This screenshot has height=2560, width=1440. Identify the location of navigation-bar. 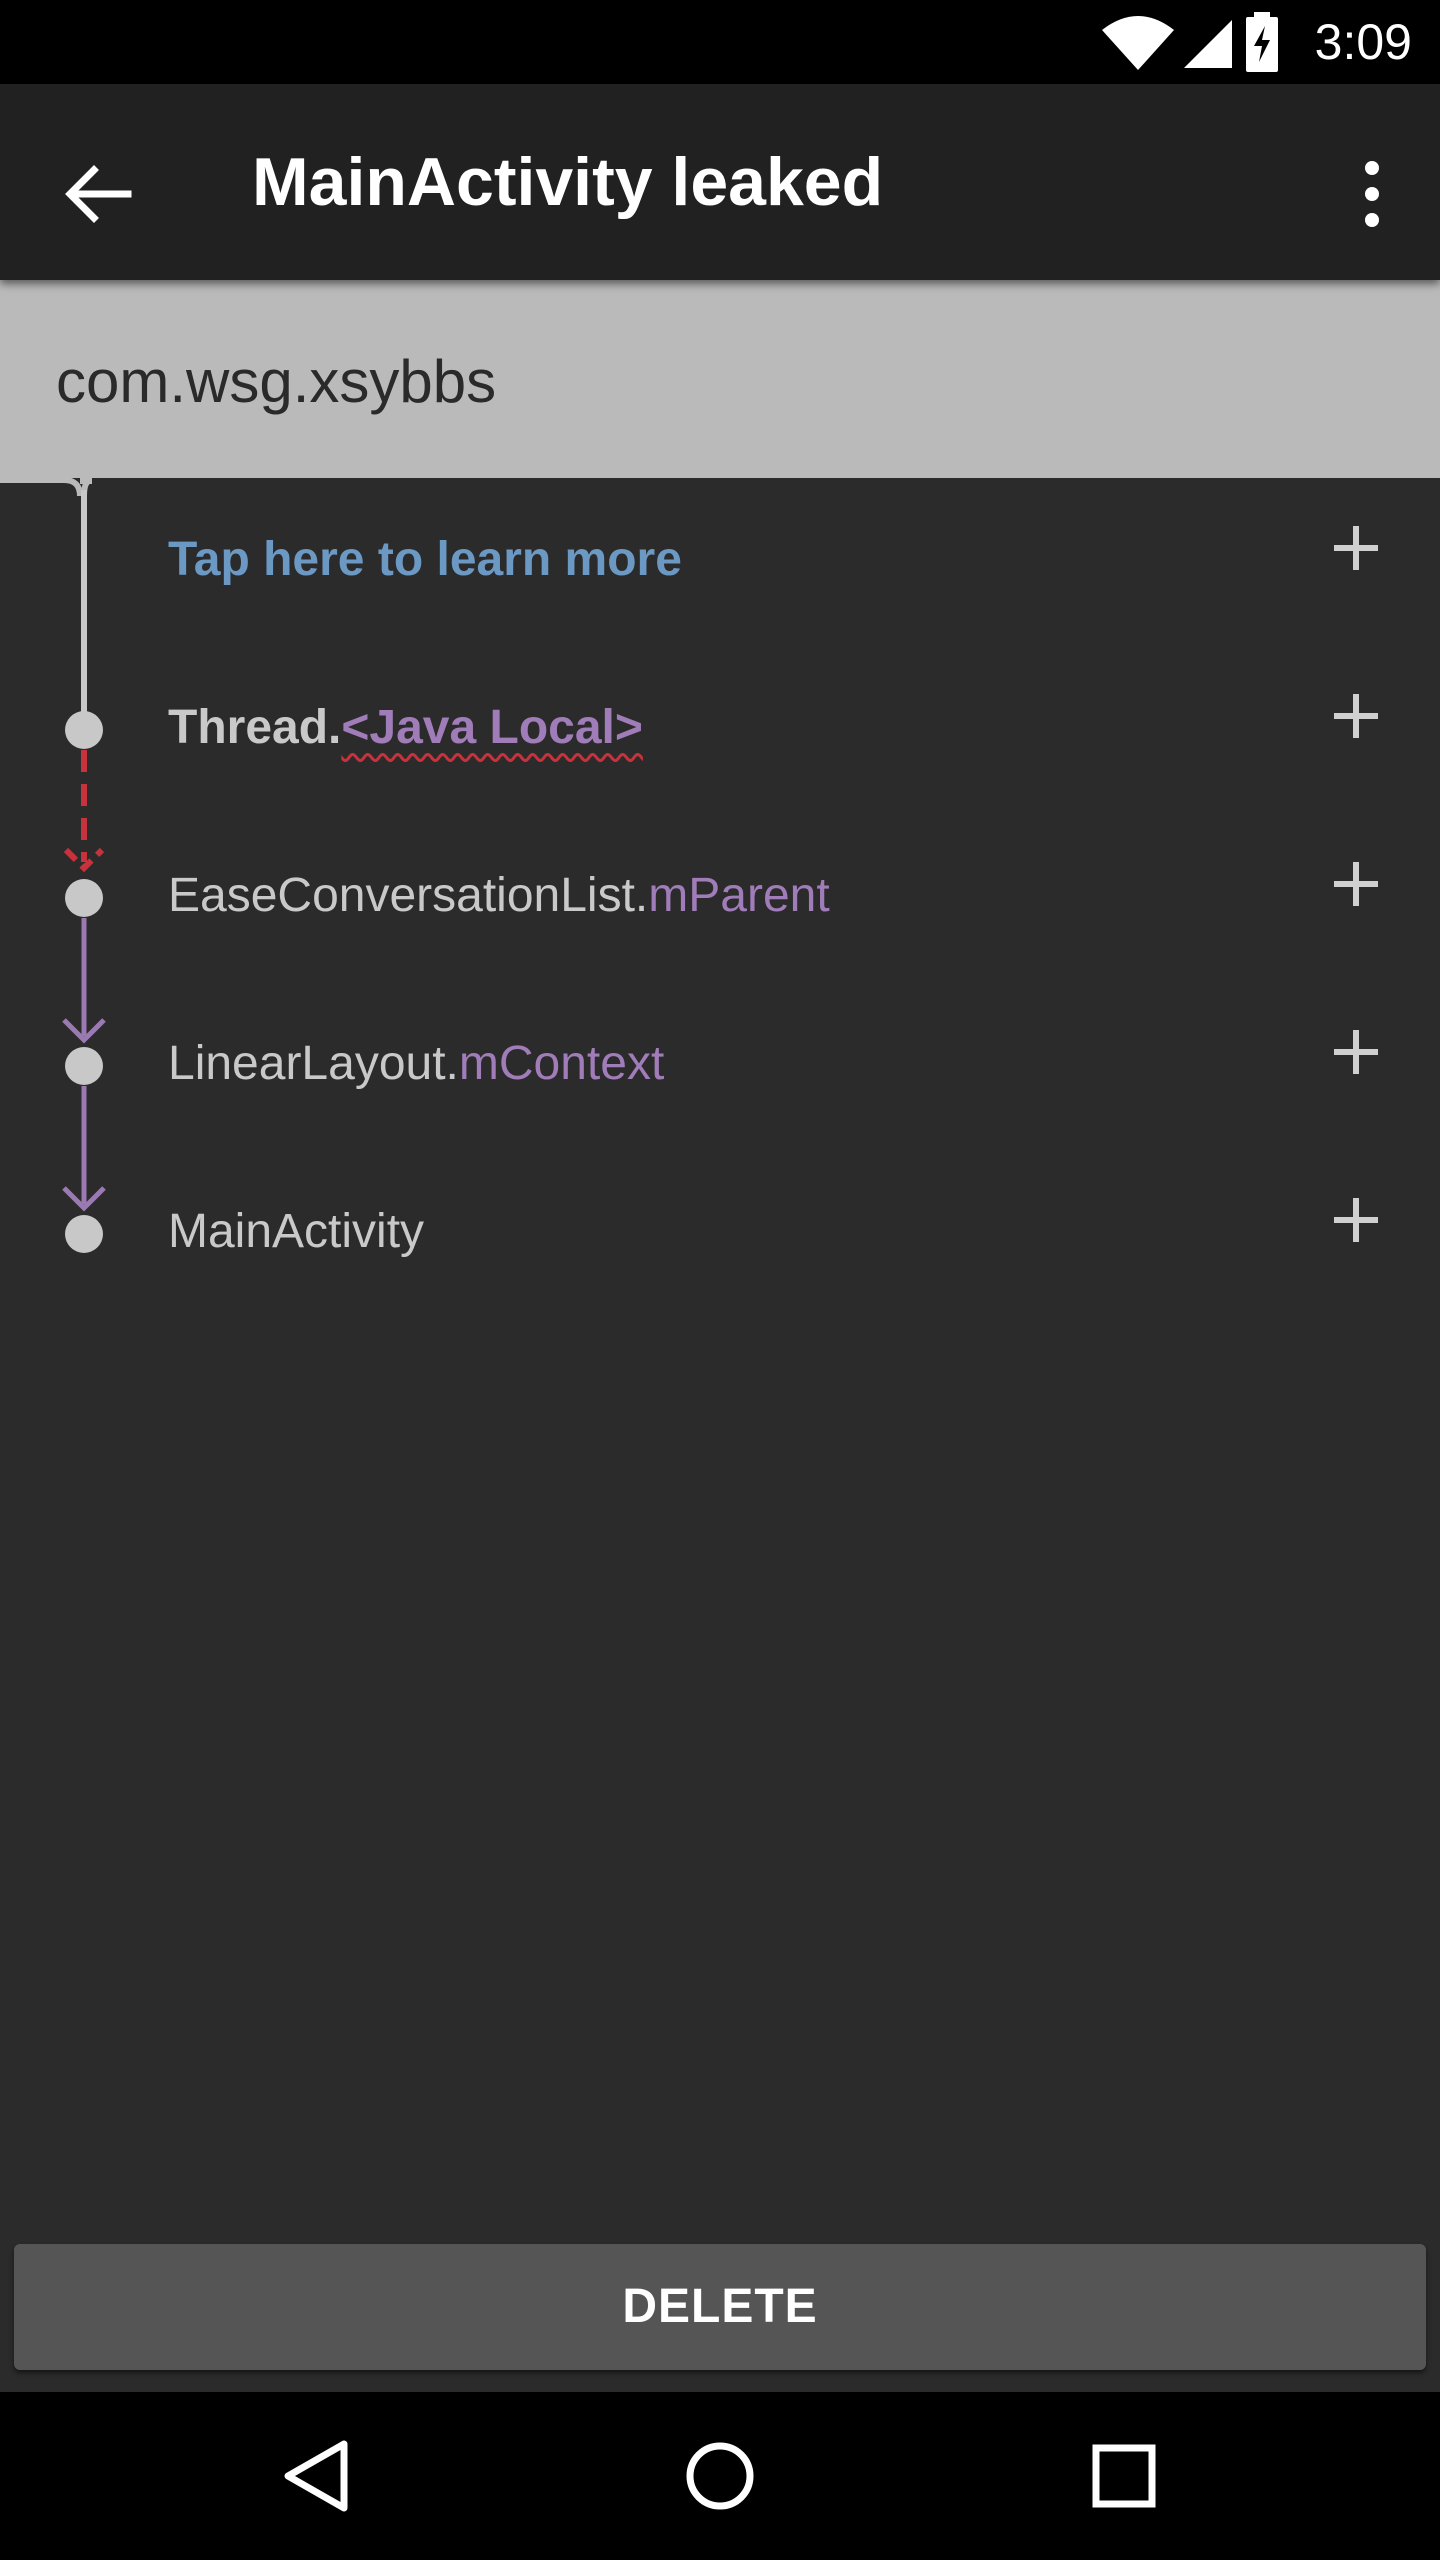
(720, 2476).